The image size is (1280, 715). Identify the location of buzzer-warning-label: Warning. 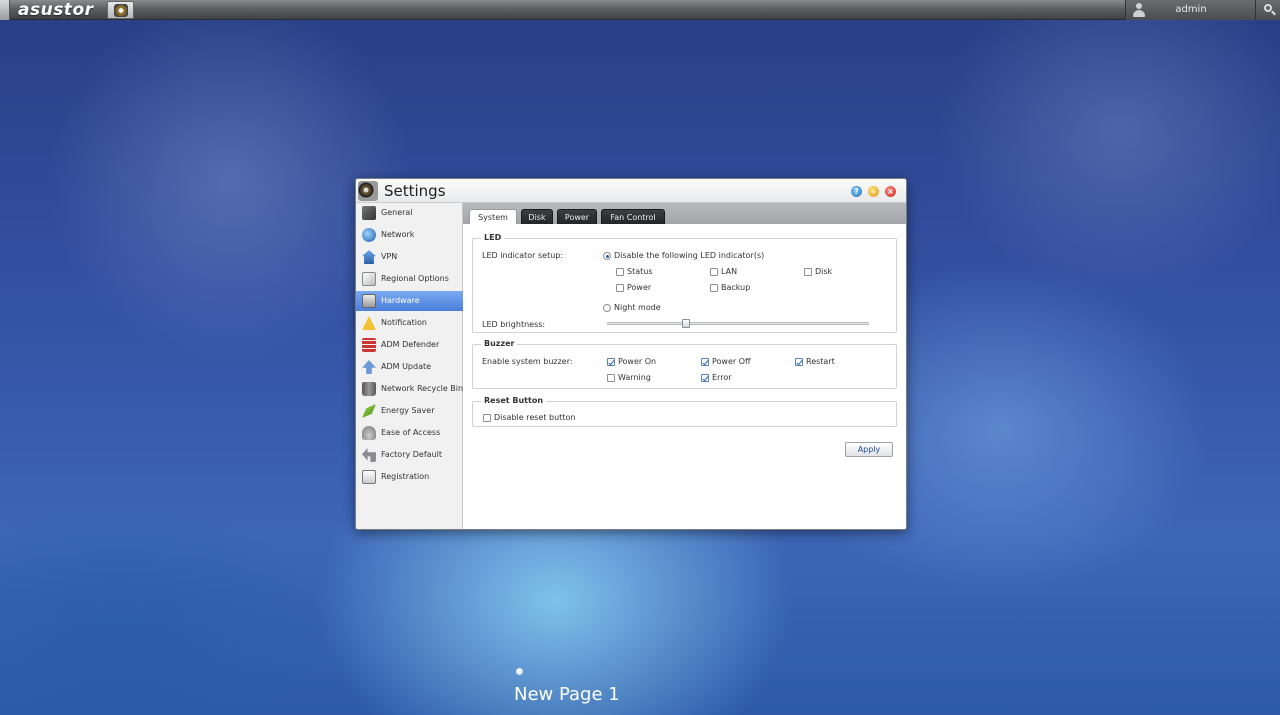
(634, 377).